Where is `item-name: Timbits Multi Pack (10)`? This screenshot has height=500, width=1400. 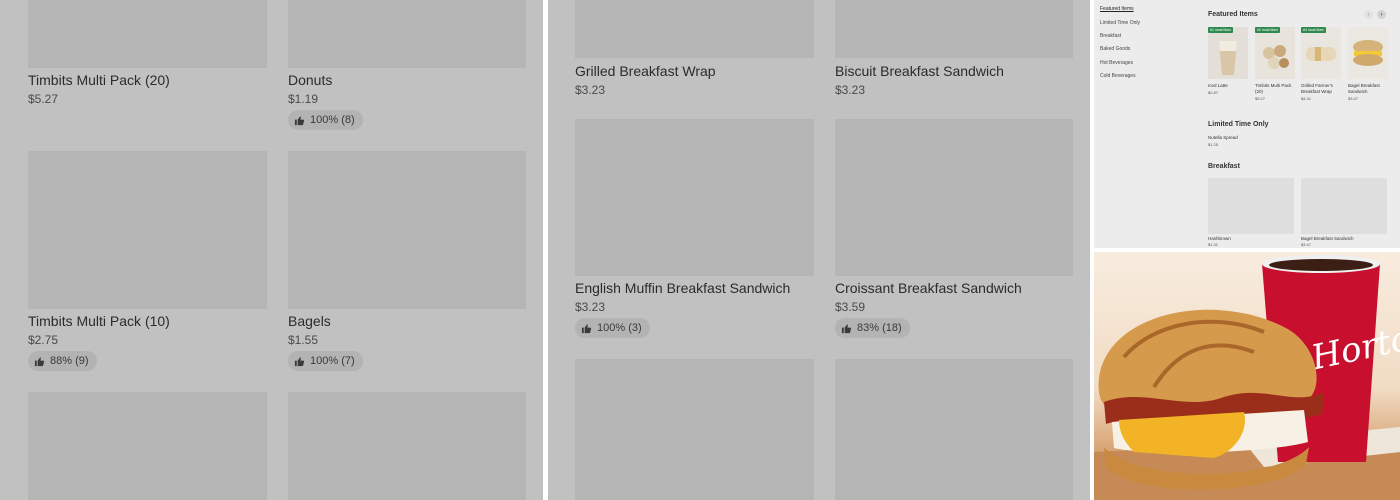 item-name: Timbits Multi Pack (10) is located at coordinates (99, 321).